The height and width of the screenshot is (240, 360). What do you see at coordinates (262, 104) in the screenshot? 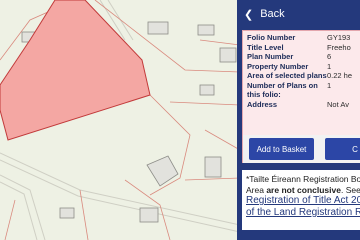
I see `address-label: Address` at bounding box center [262, 104].